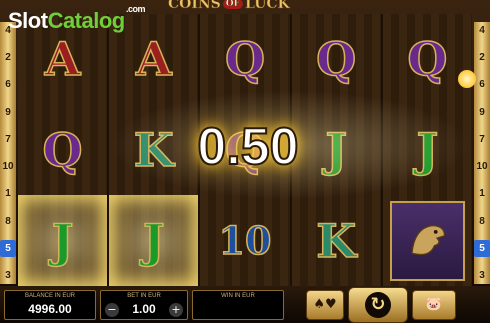  Describe the element at coordinates (482, 153) in the screenshot. I see `payline-numbers-right: 4 2 6 9 7 10 1 8 5 3` at that location.